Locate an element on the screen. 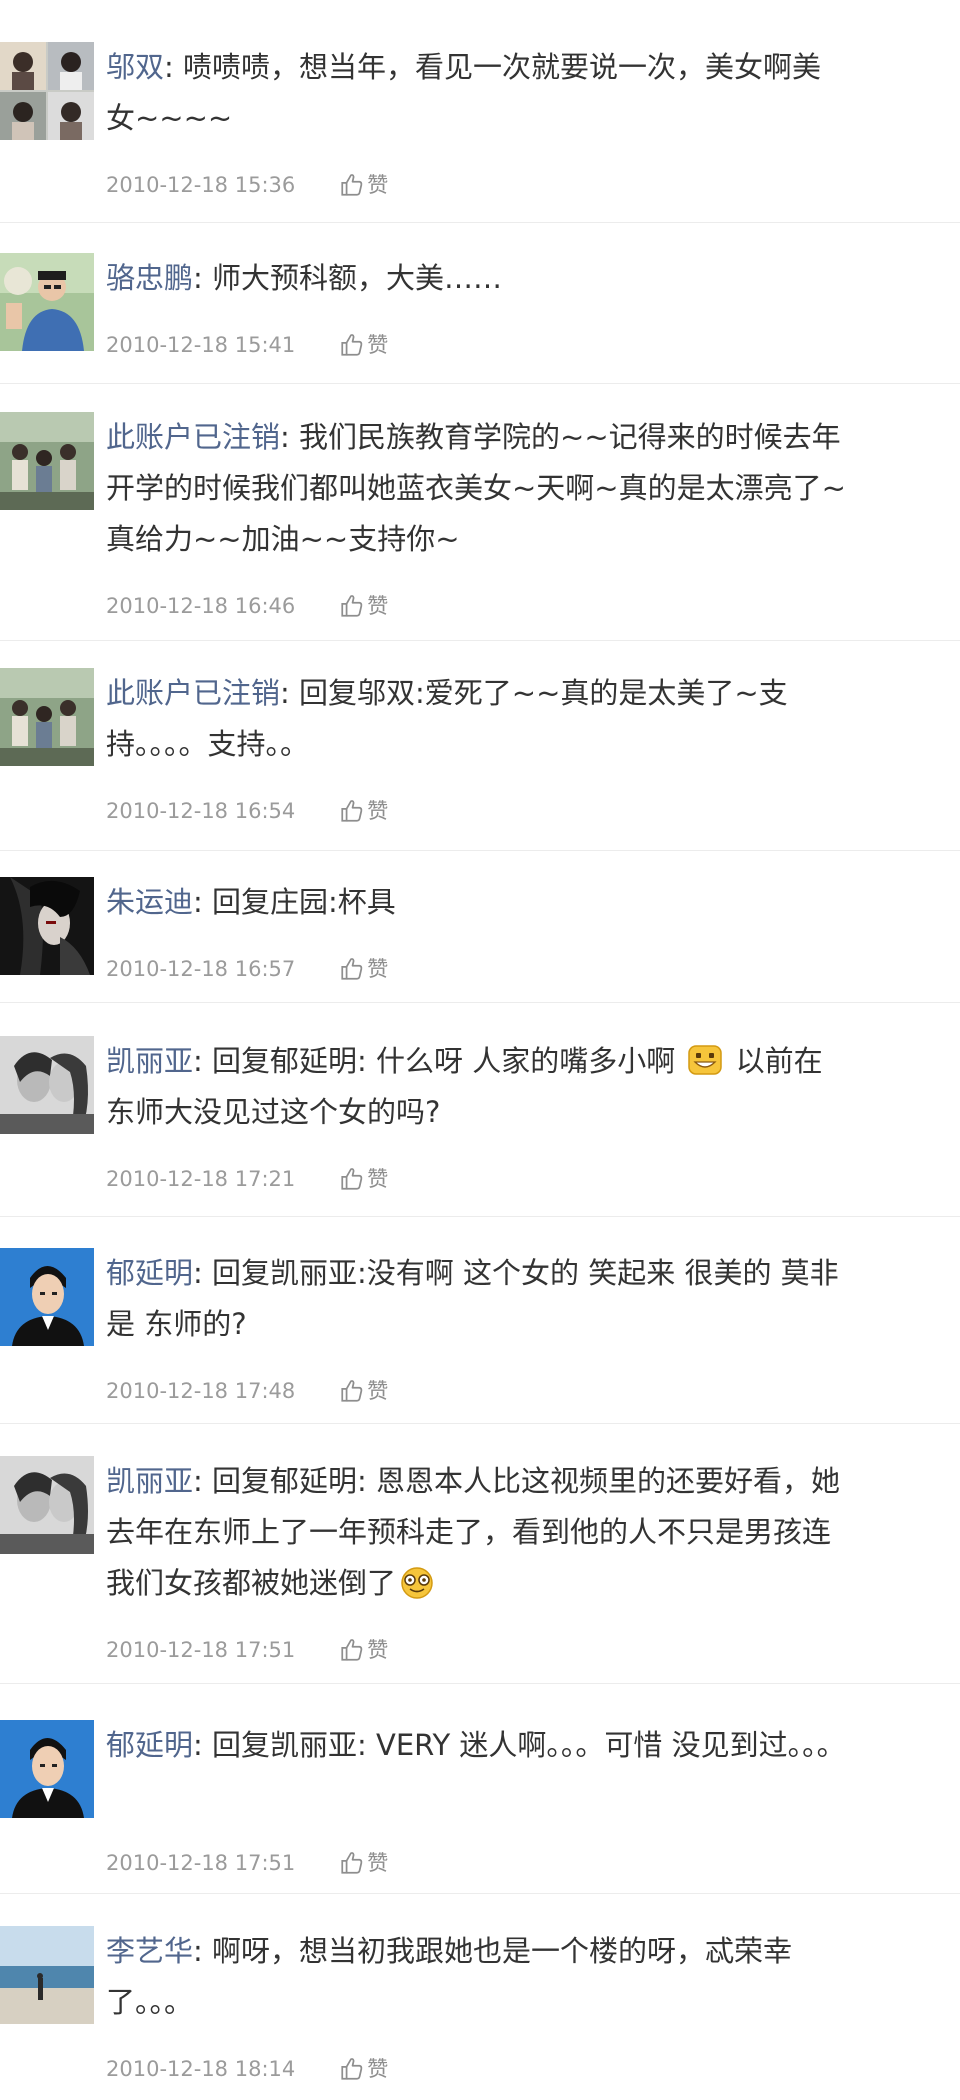 This screenshot has height=2100, width=960. username-link: 朱运迪 is located at coordinates (149, 902).